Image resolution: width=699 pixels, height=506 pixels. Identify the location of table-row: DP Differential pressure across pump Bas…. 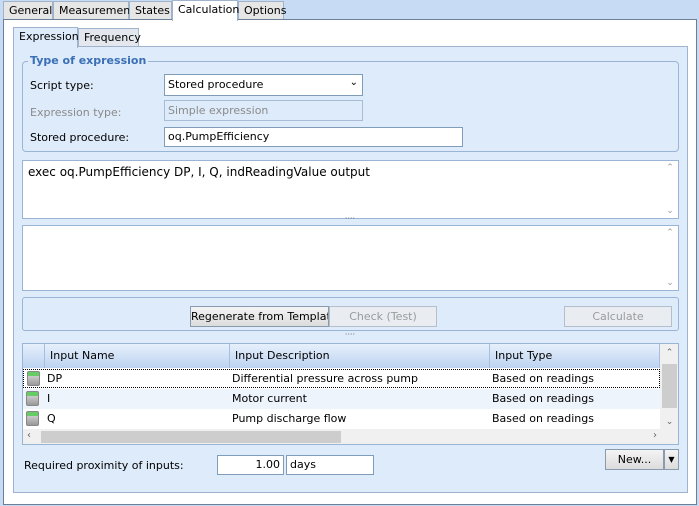
(341, 378).